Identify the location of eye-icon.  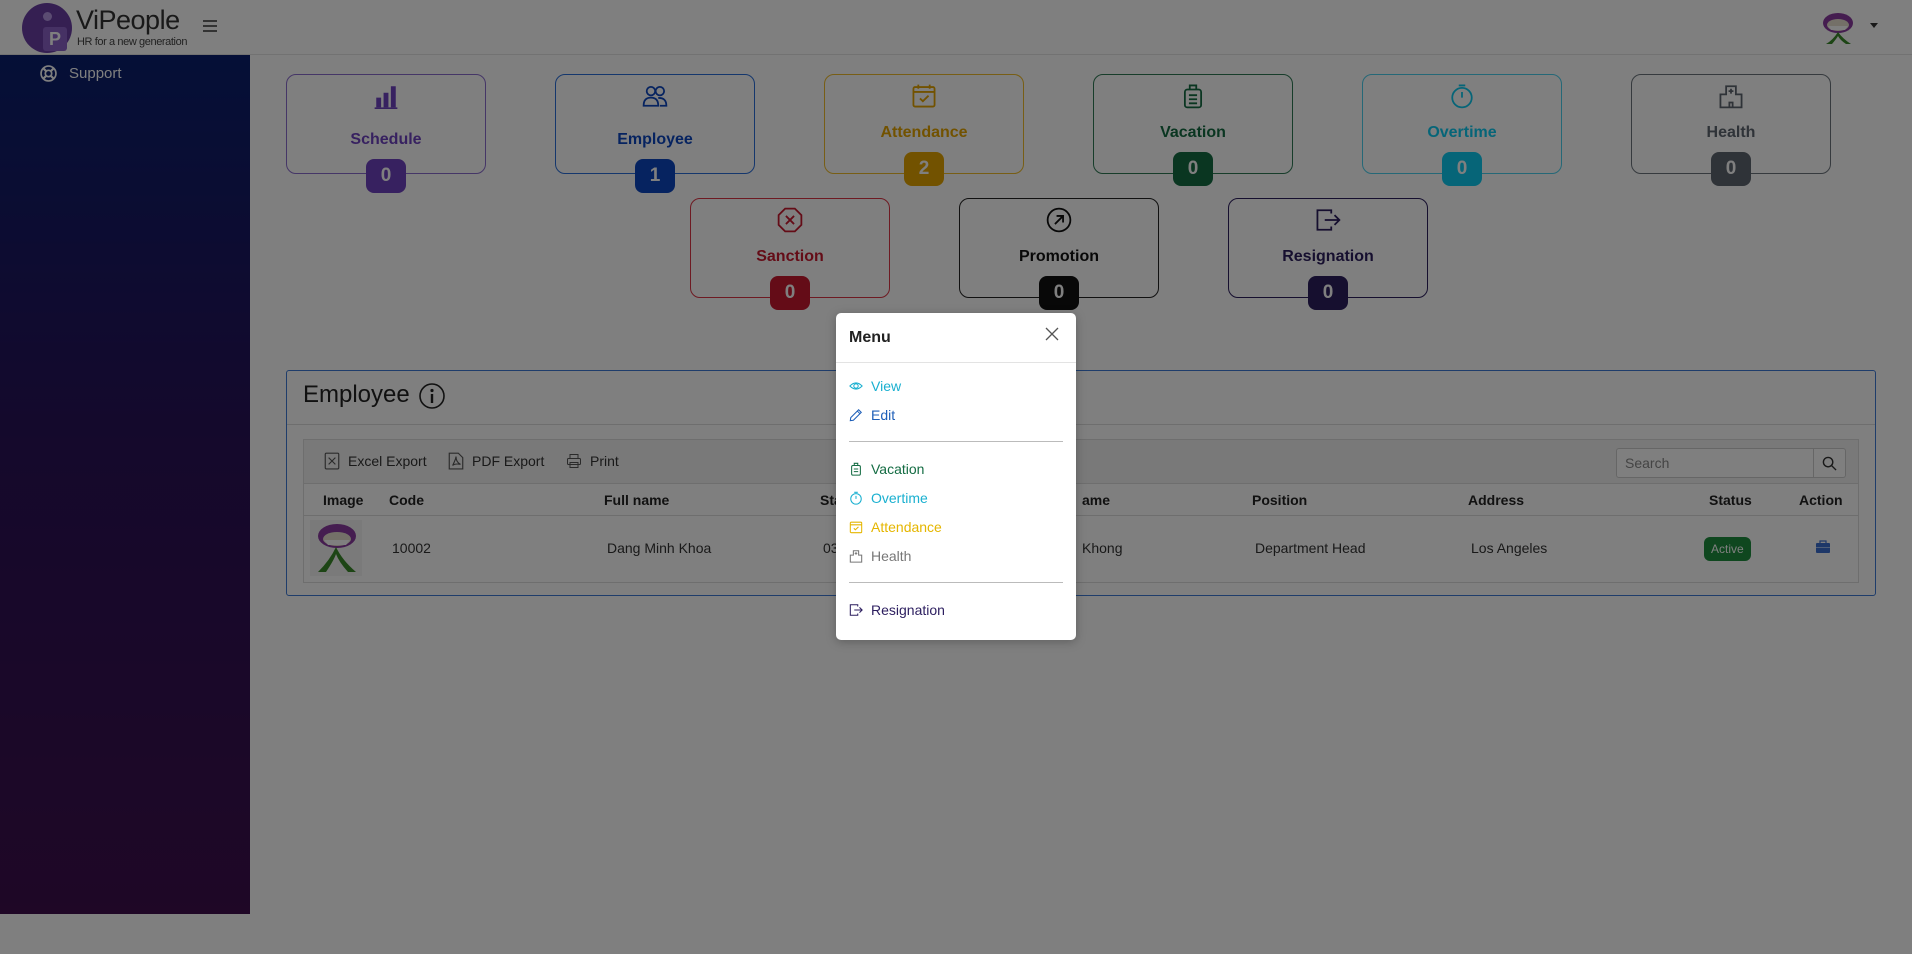
(856, 386).